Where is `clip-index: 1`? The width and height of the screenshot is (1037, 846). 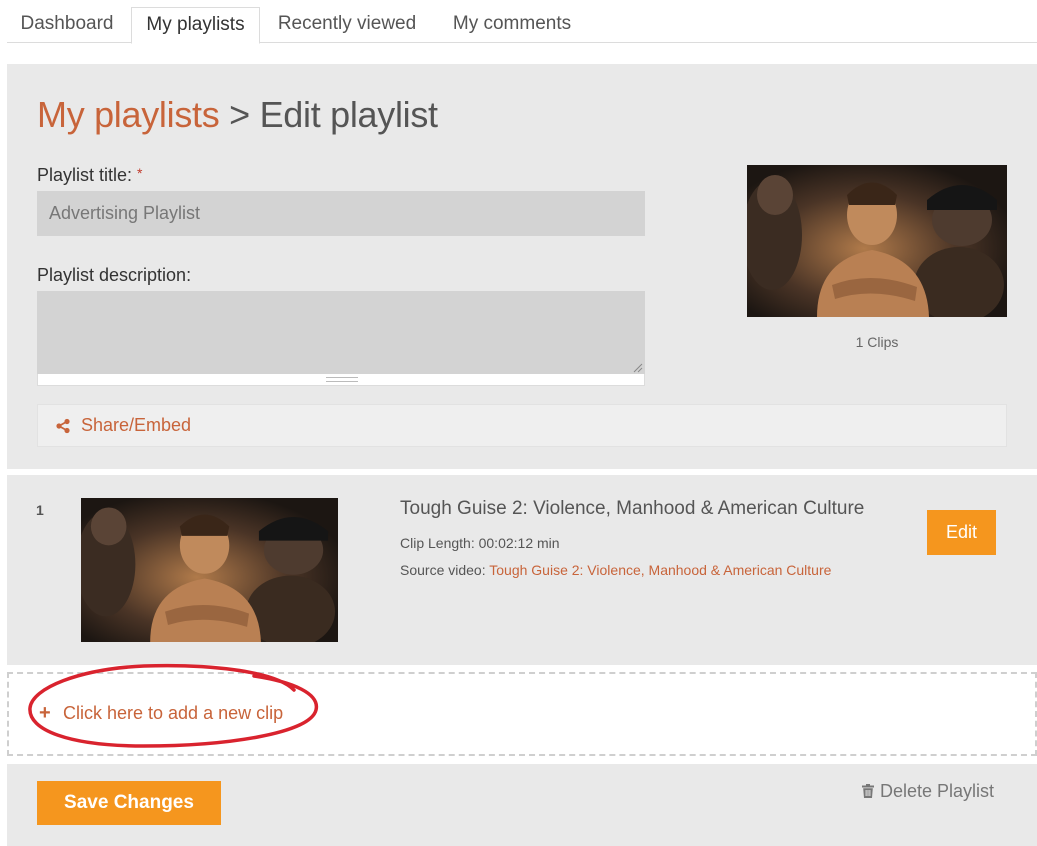
clip-index: 1 is located at coordinates (40, 510).